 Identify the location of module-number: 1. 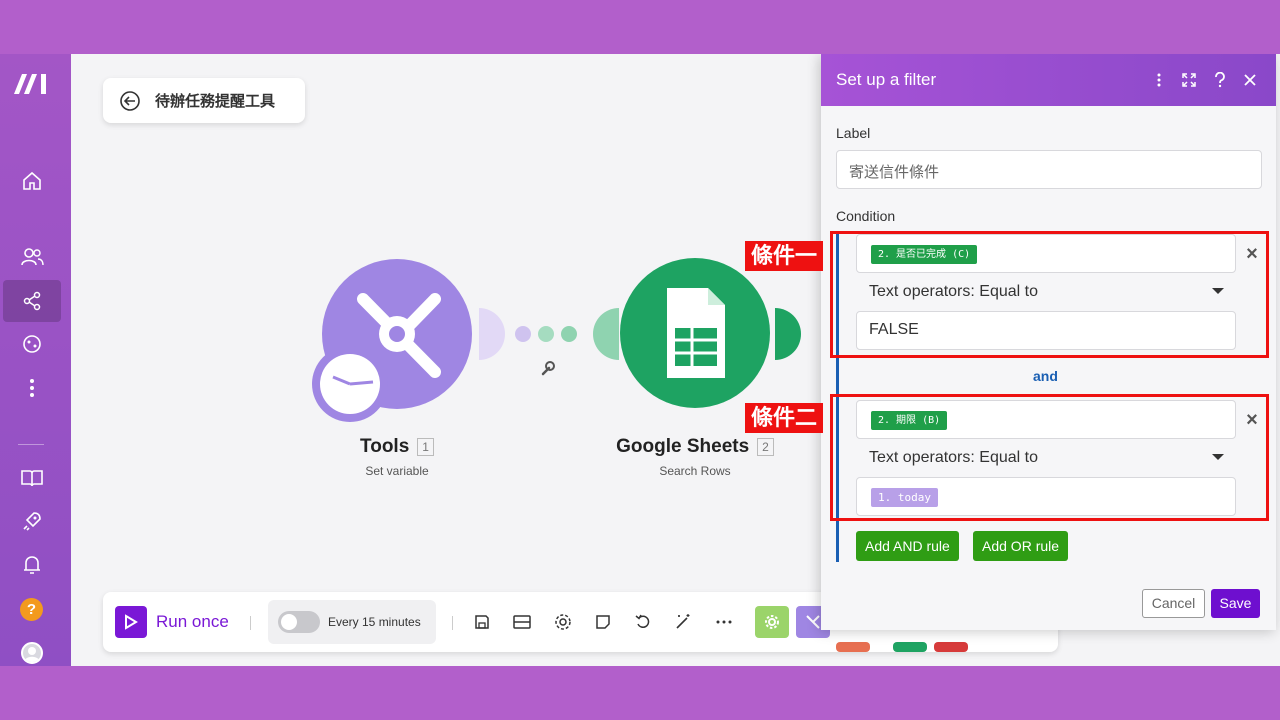
(425, 447).